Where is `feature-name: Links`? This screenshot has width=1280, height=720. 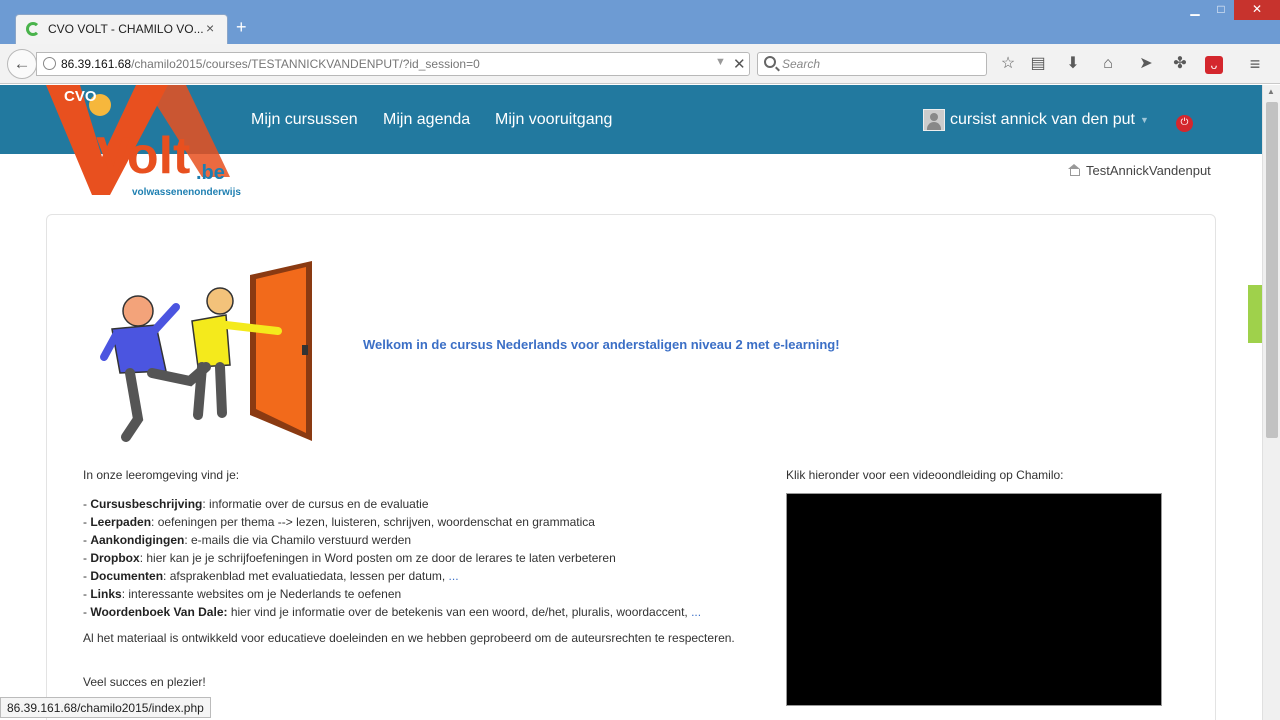 feature-name: Links is located at coordinates (105, 594).